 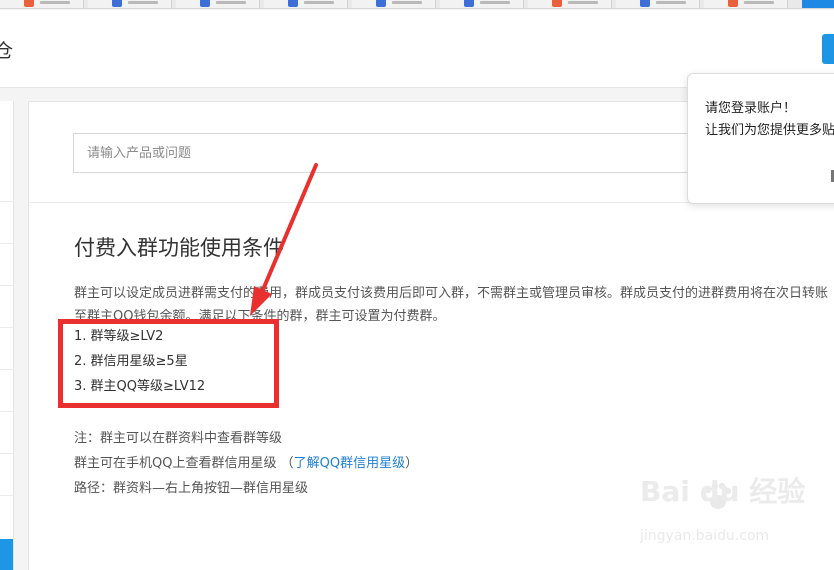 What do you see at coordinates (6, 49) in the screenshot?
I see `site-logo-text: 仓` at bounding box center [6, 49].